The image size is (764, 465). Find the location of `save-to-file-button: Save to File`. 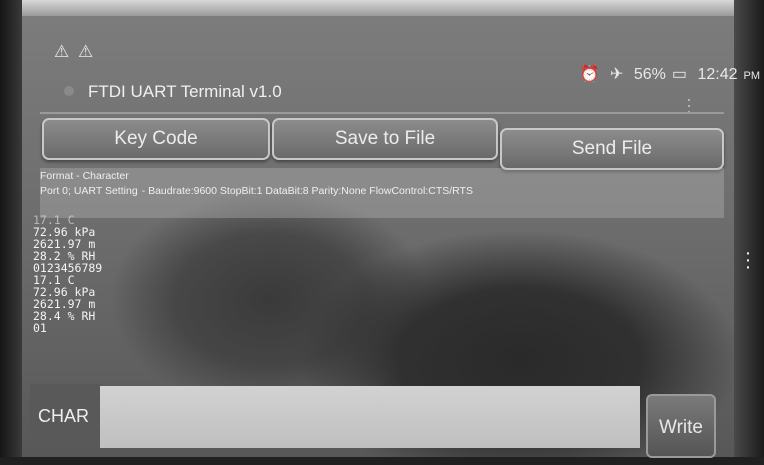

save-to-file-button: Save to File is located at coordinates (385, 139).